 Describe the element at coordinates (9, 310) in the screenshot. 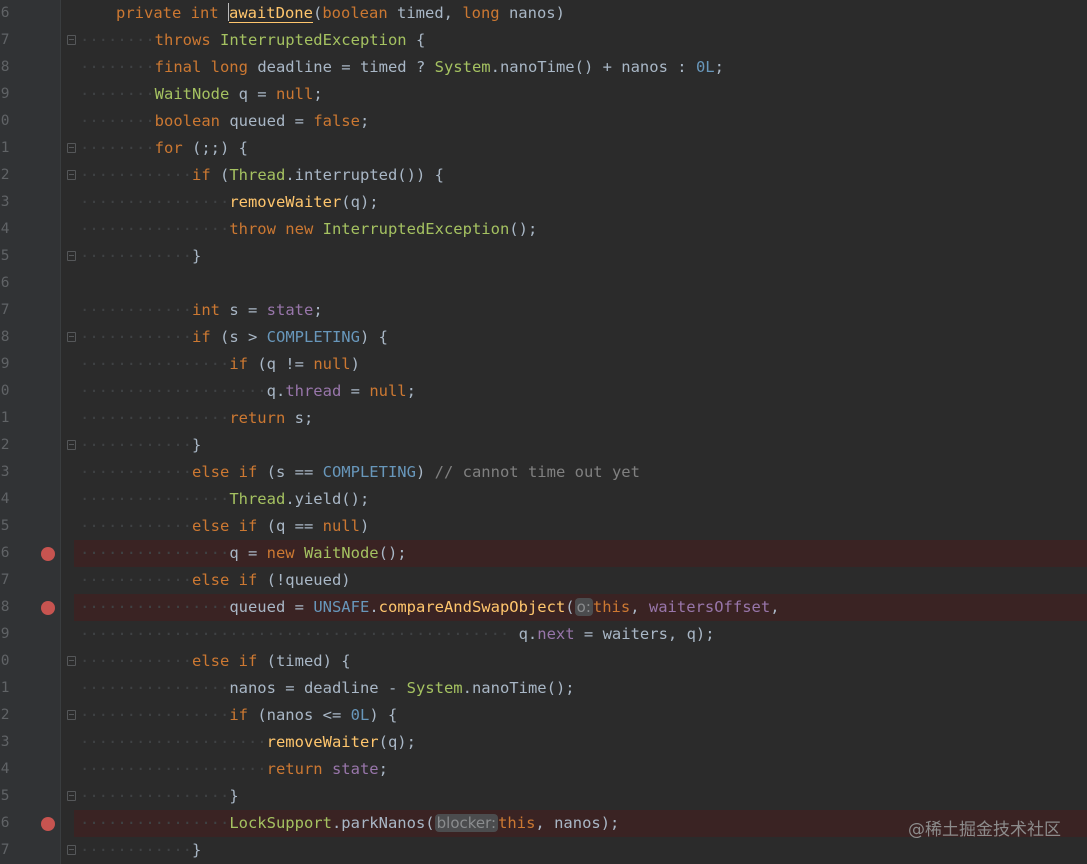

I see `line-number: 07` at that location.